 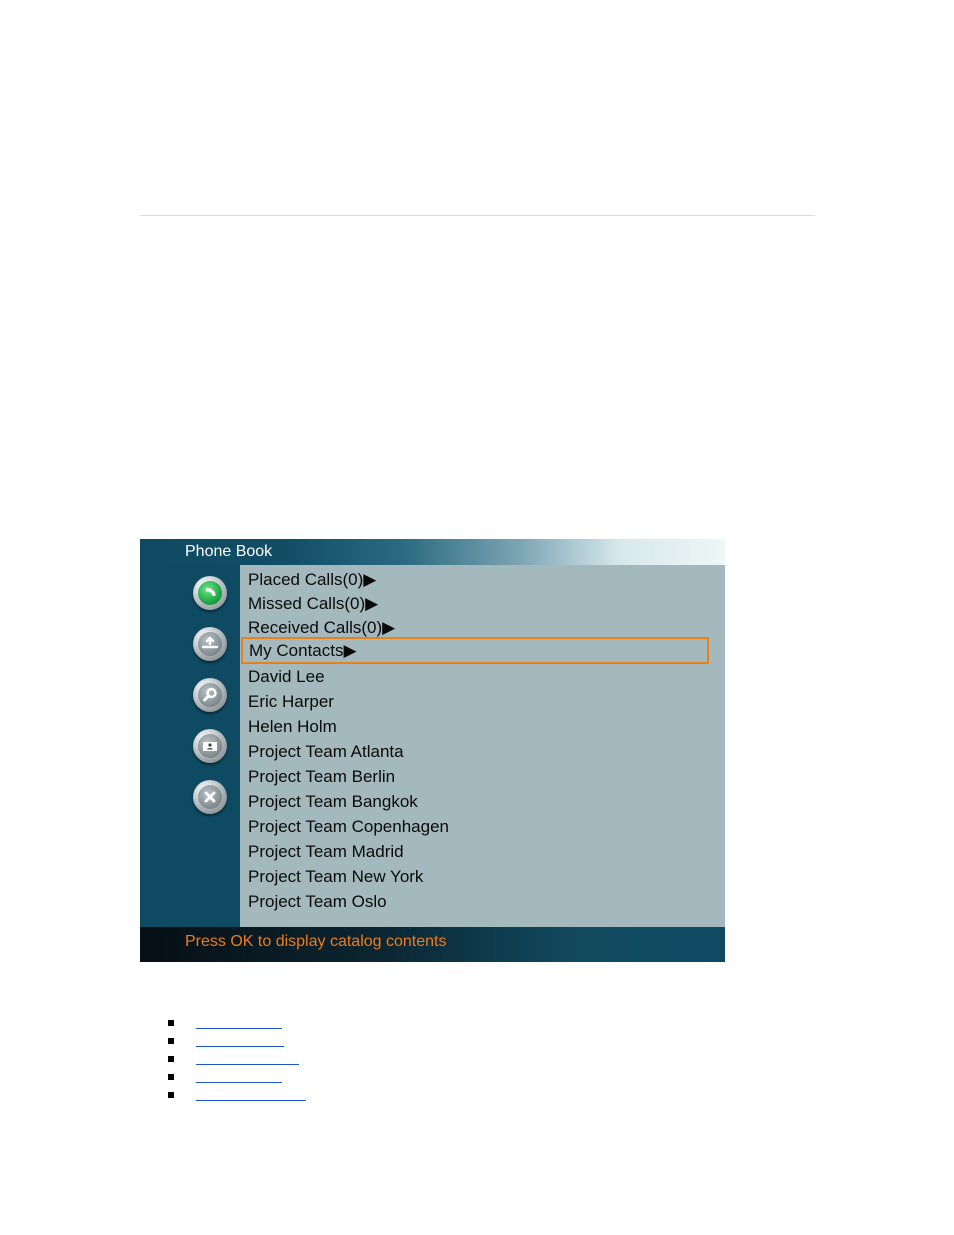 I want to click on list-item-contact: Project Team Copenhagen, so click(x=348, y=826).